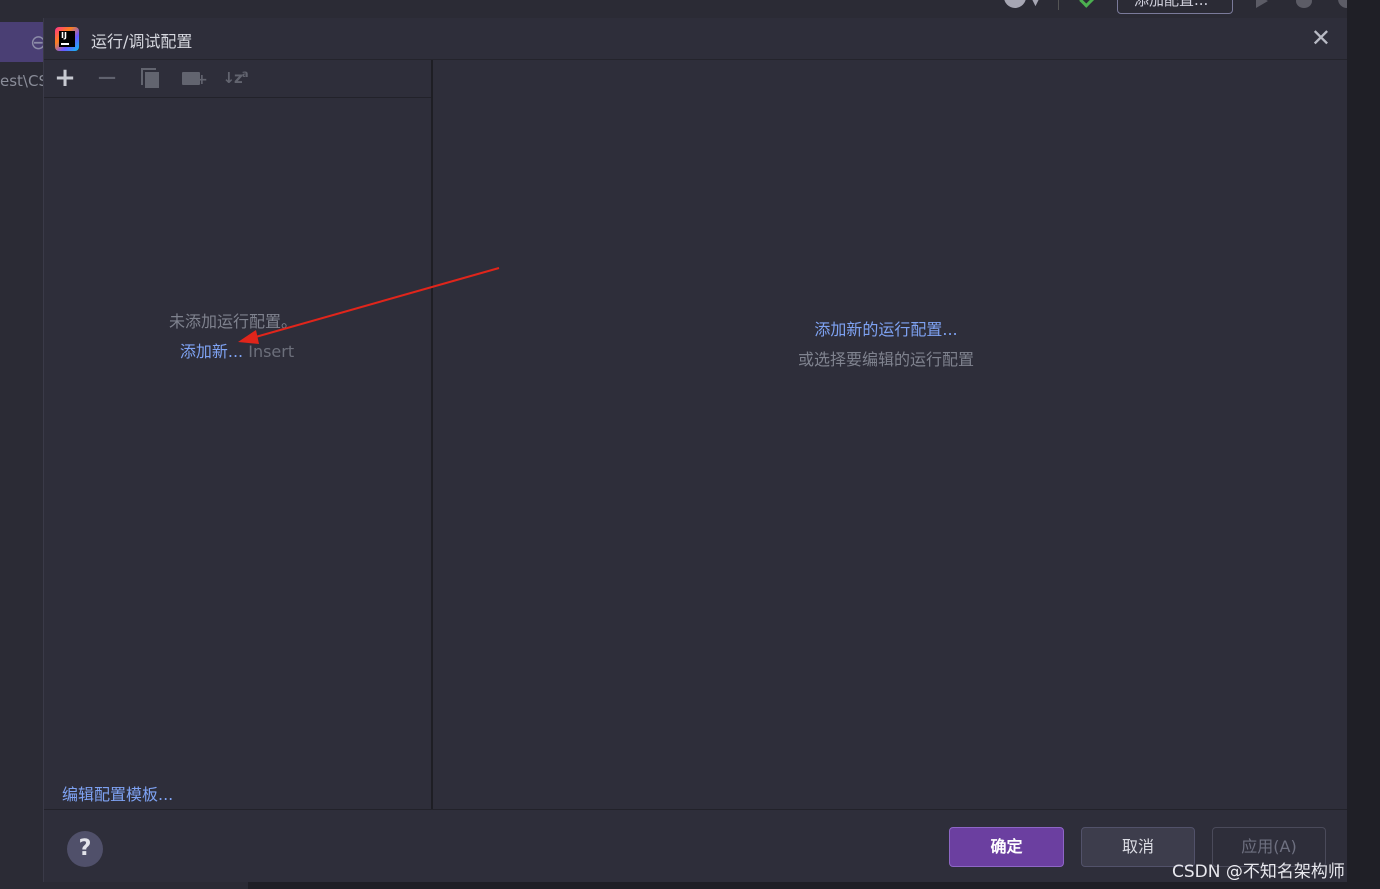 This screenshot has width=1380, height=889. What do you see at coordinates (695, 845) in the screenshot?
I see `dialog-footer: ? 确定 取消 应用(A)` at bounding box center [695, 845].